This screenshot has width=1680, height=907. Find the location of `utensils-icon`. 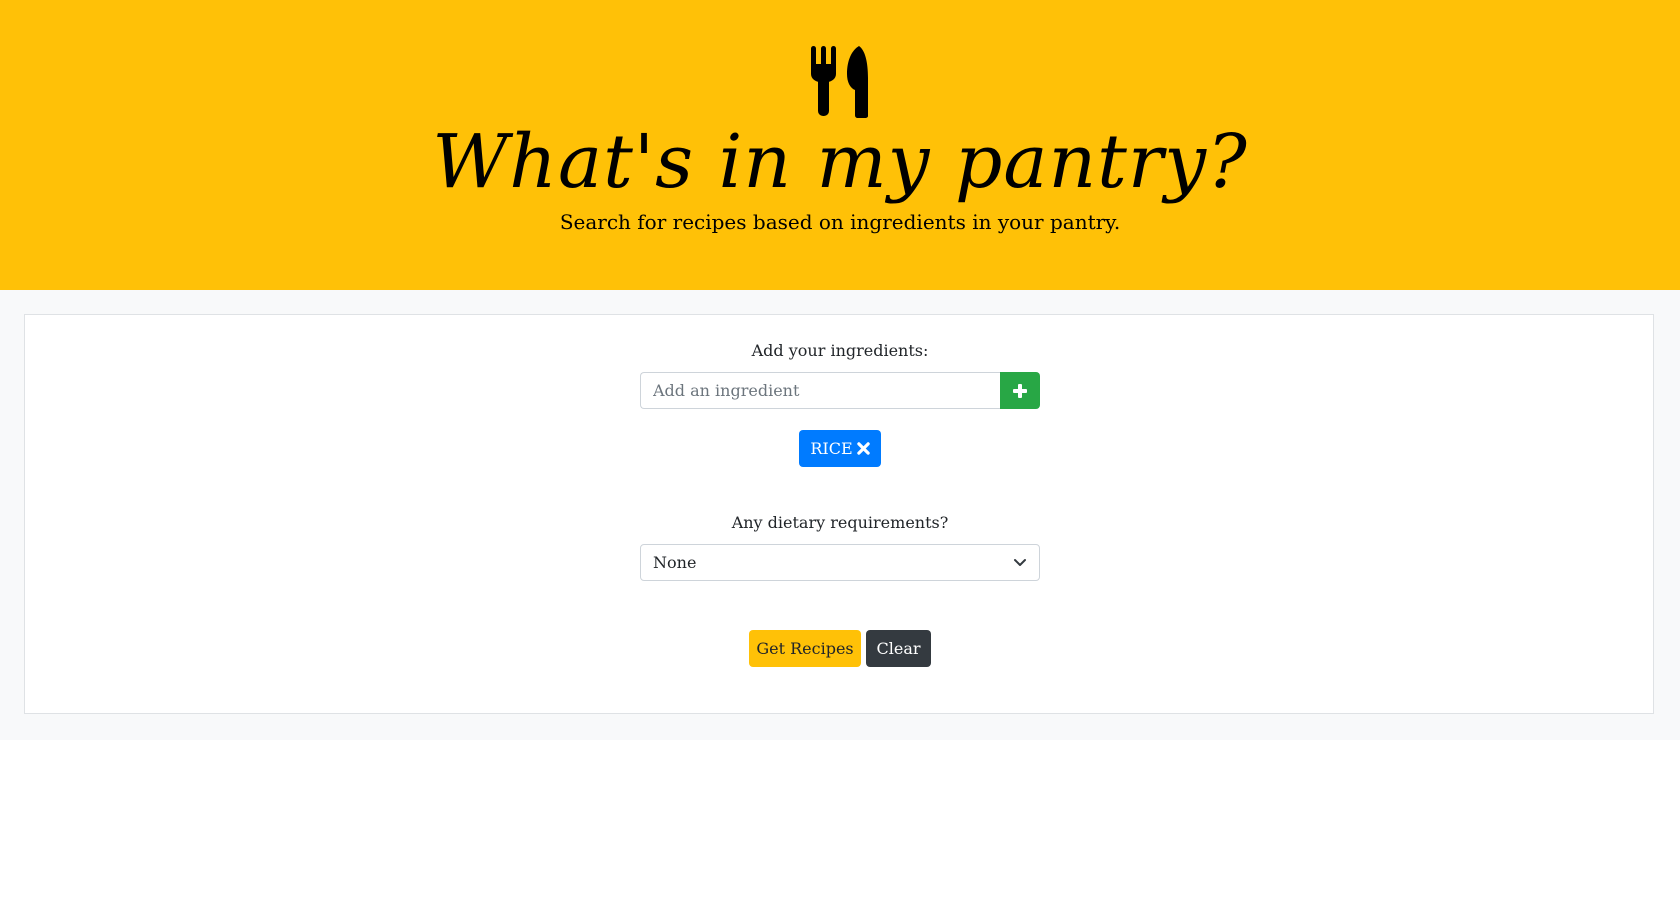

utensils-icon is located at coordinates (839, 82).